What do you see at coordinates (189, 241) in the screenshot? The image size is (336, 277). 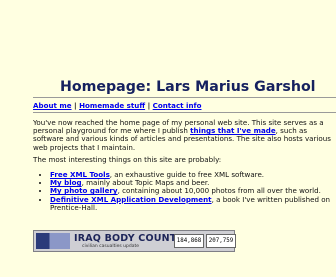 I see `banner-count-min: 184,868` at bounding box center [189, 241].